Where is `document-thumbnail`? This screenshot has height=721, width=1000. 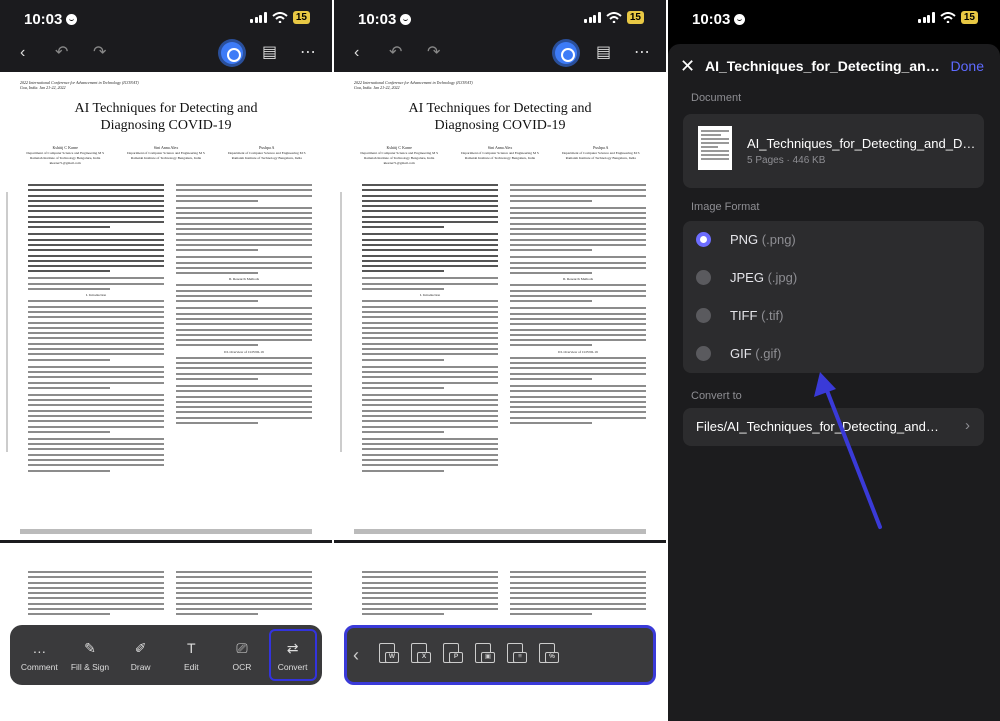 document-thumbnail is located at coordinates (715, 148).